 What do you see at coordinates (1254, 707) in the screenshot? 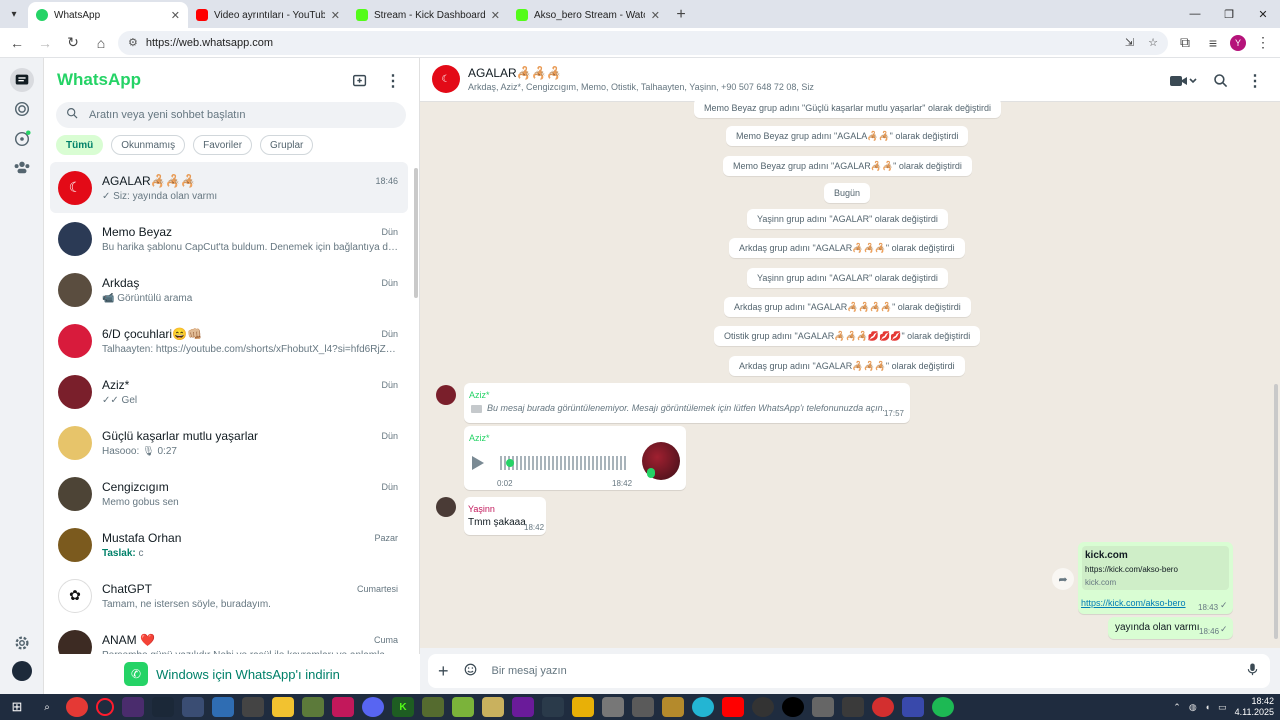
I see `clock: 18:42 4.11.2025` at bounding box center [1254, 707].